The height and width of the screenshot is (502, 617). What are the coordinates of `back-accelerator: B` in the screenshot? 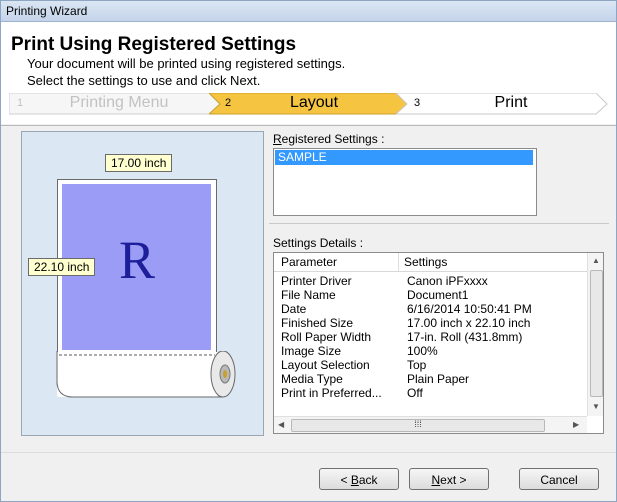 It's located at (354, 480).